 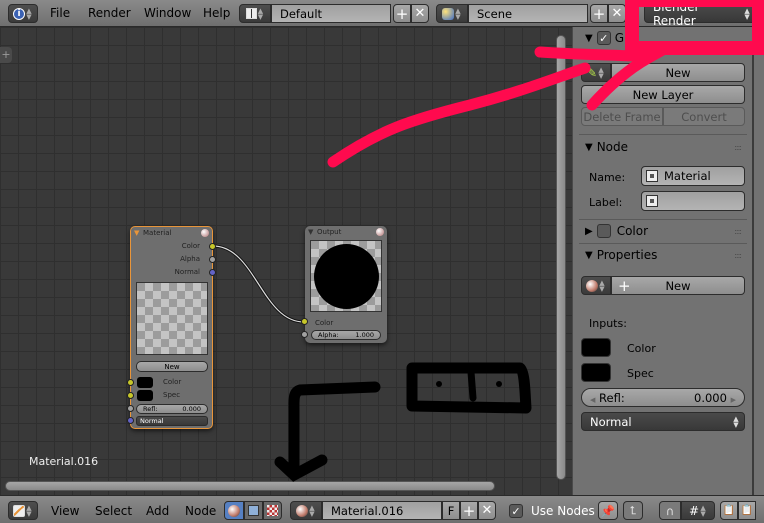 What do you see at coordinates (596, 285) in the screenshot?
I see `material-data-selector: ▲ ▼` at bounding box center [596, 285].